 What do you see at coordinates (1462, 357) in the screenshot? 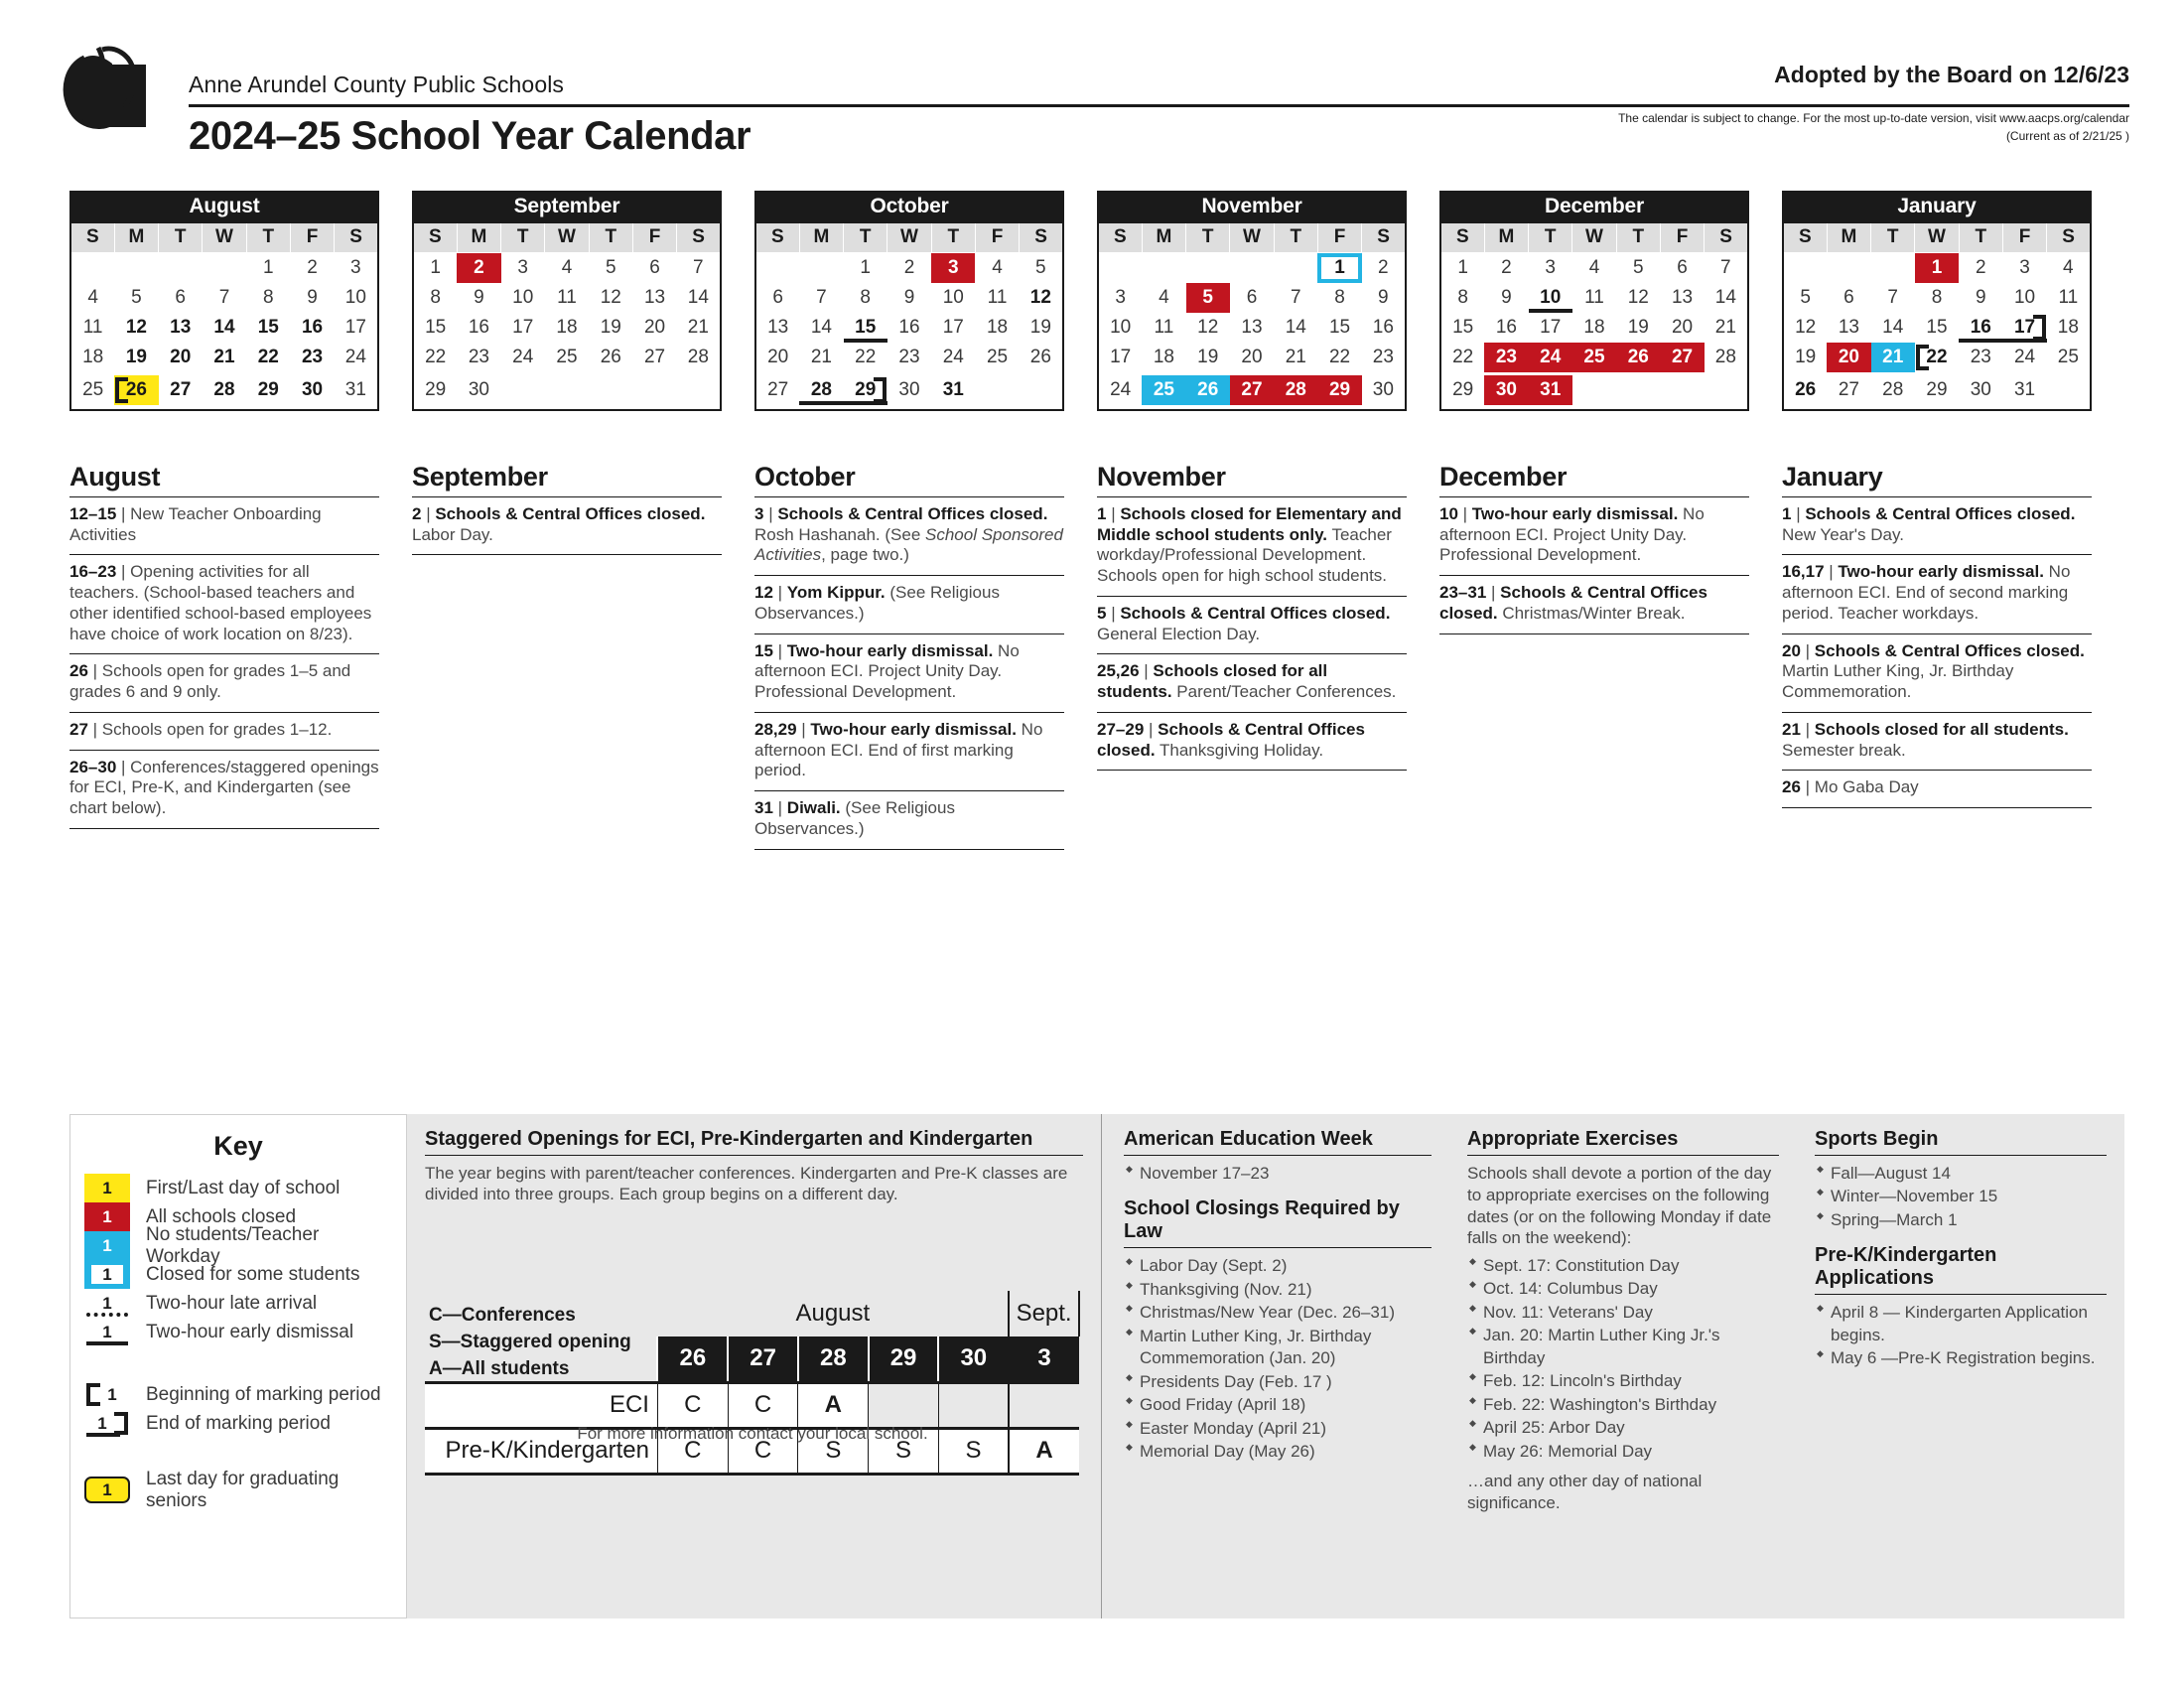
I see `day-cell: 22` at bounding box center [1462, 357].